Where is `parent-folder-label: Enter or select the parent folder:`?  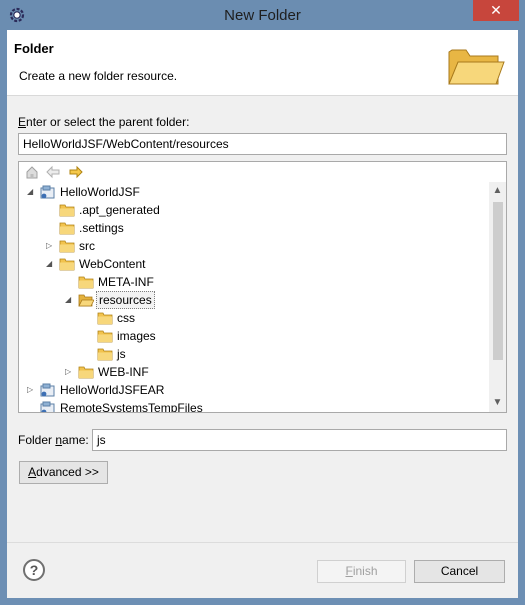 parent-folder-label: Enter or select the parent folder: is located at coordinates (104, 122).